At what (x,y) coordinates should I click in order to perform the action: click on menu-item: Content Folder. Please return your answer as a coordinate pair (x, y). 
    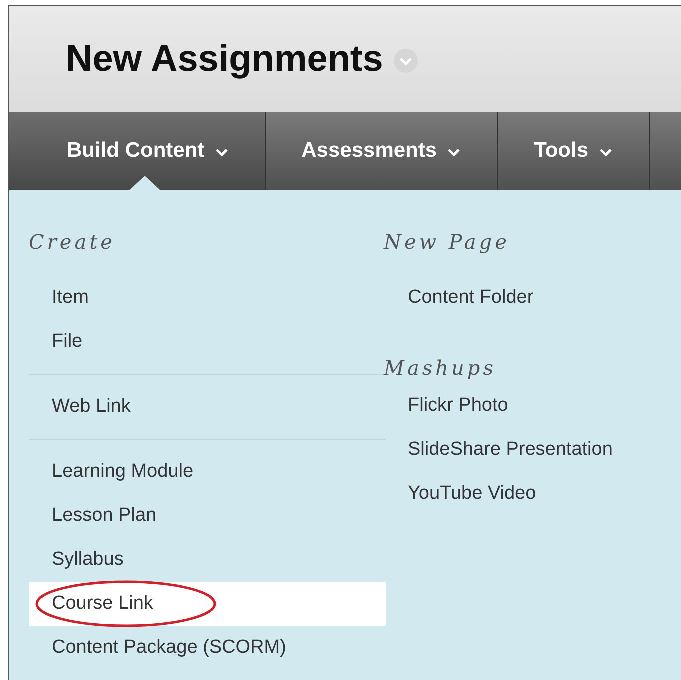
    Looking at the image, I should click on (498, 298).